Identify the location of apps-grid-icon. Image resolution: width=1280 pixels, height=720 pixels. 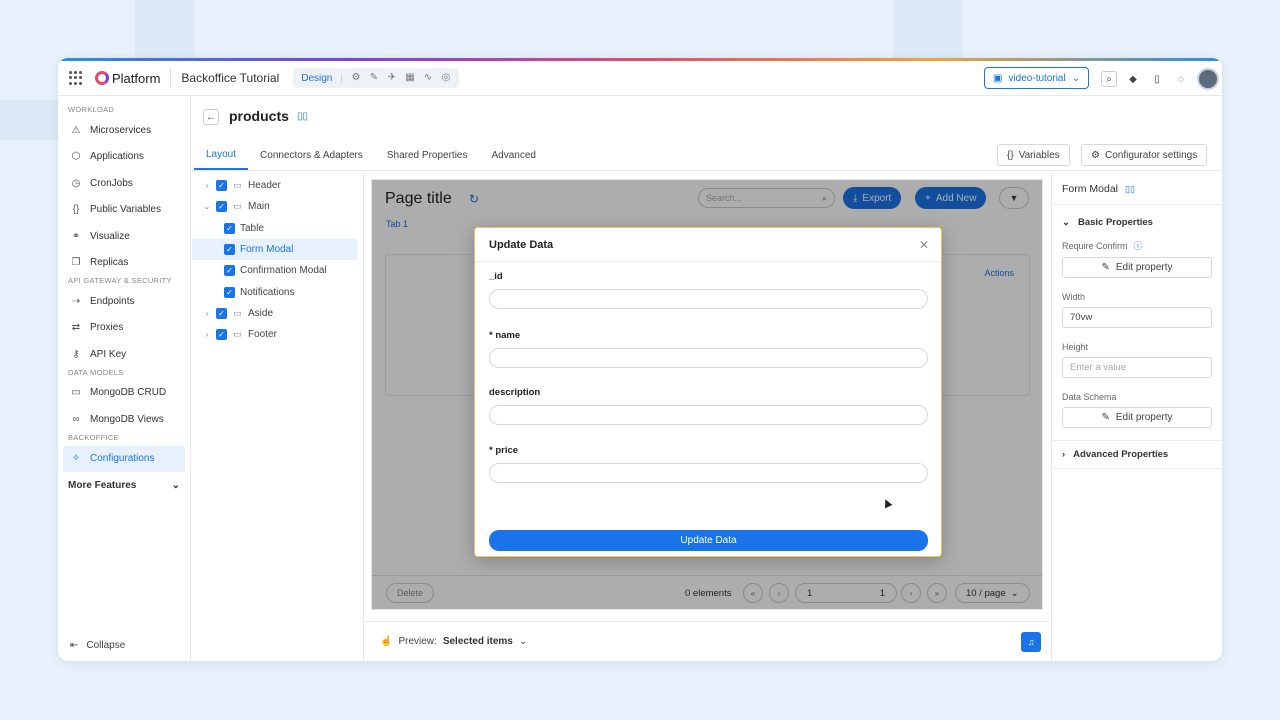
(76, 78).